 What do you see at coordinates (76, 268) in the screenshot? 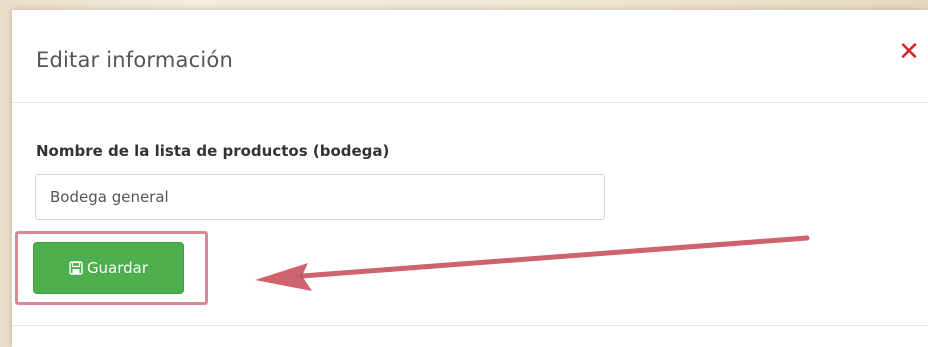
I see `floppy-disk-icon` at bounding box center [76, 268].